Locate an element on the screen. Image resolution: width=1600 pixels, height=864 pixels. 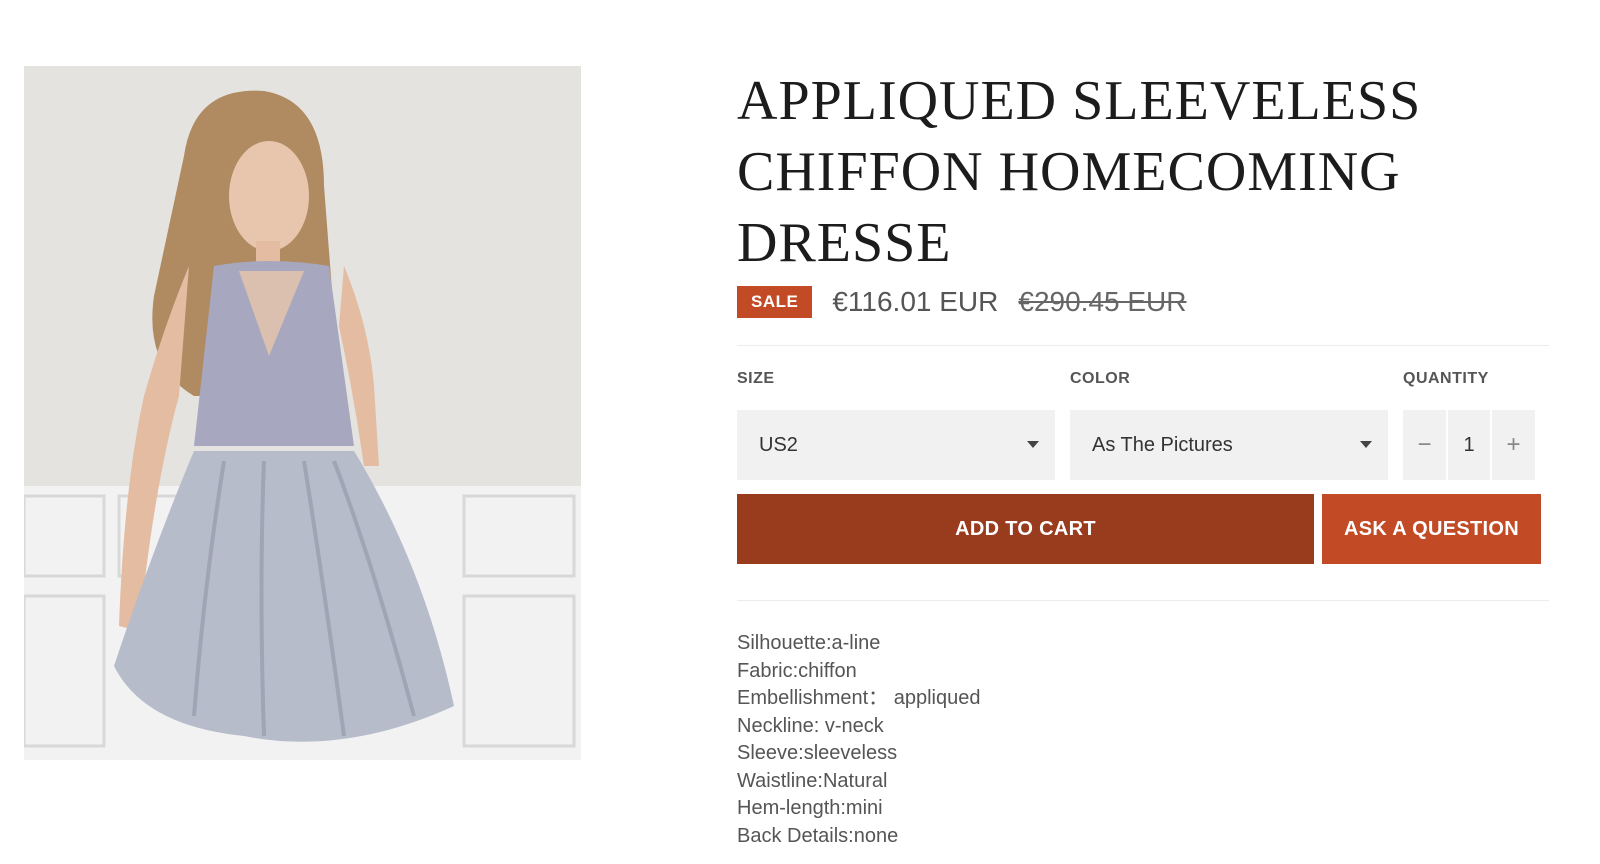
quantity-input: 1 is located at coordinates (1469, 445).